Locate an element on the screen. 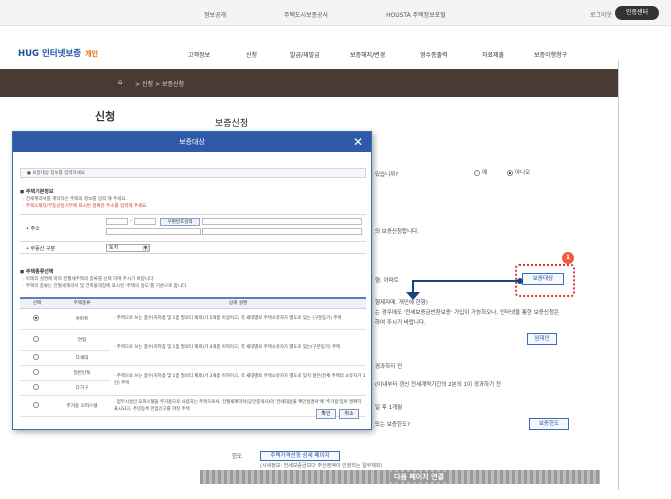 The image size is (671, 499). radio-no-icon is located at coordinates (510, 172).